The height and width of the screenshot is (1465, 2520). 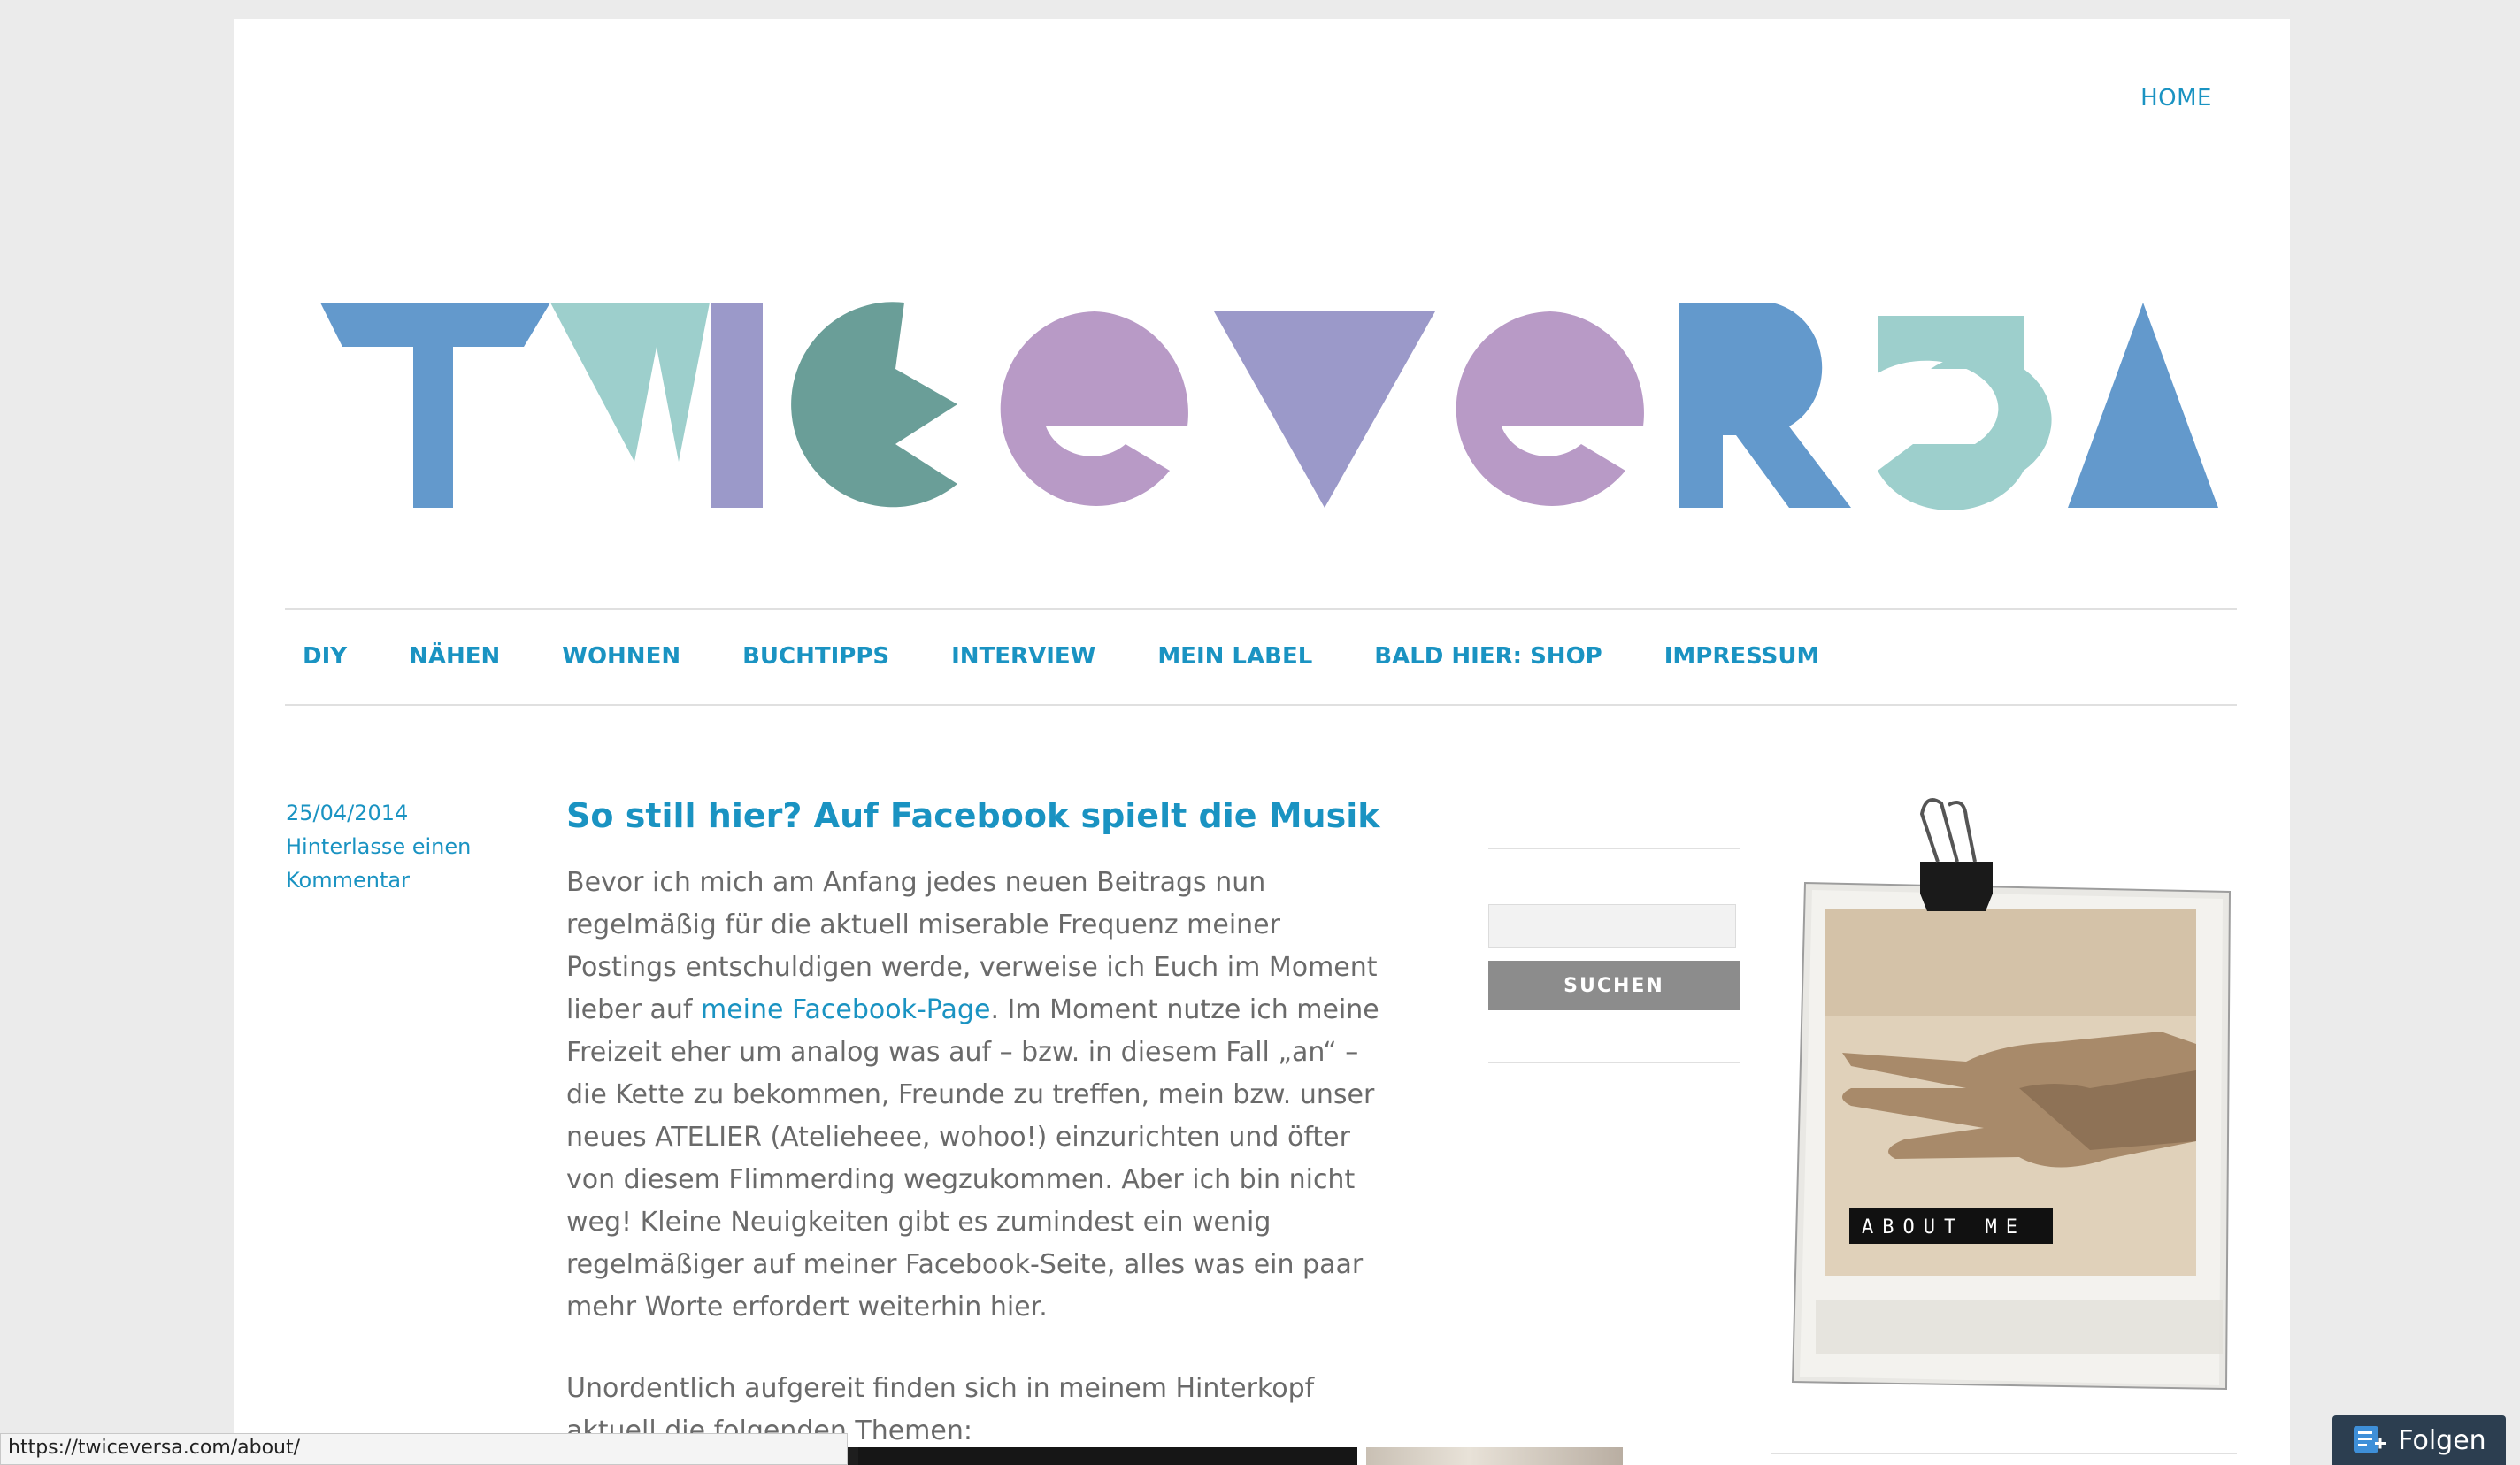 What do you see at coordinates (392, 813) in the screenshot?
I see `post-date-link: 25/04/2014` at bounding box center [392, 813].